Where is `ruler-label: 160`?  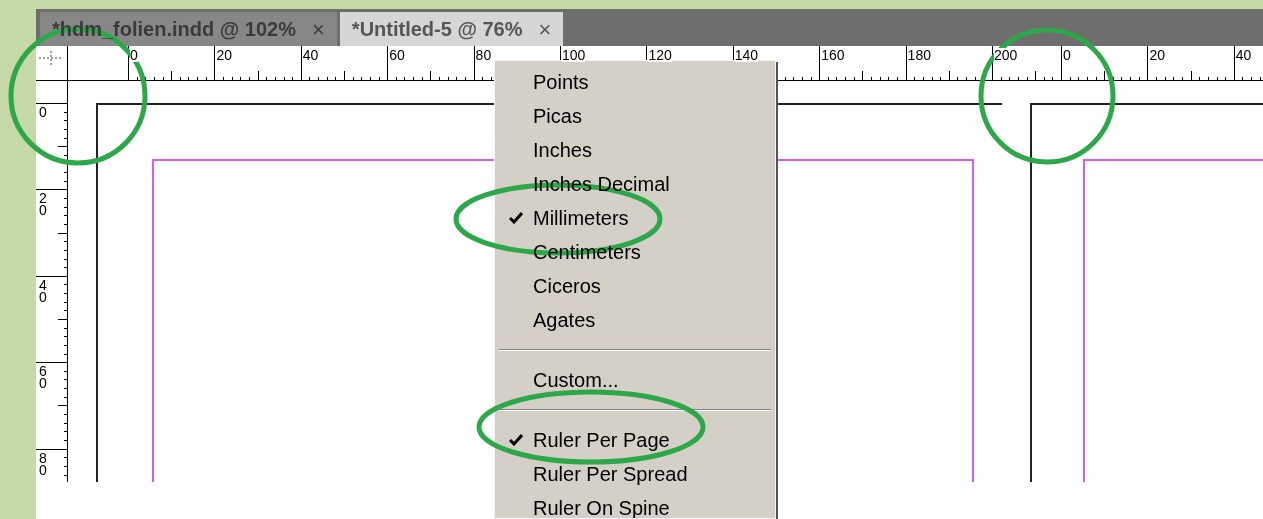
ruler-label: 160 is located at coordinates (833, 55).